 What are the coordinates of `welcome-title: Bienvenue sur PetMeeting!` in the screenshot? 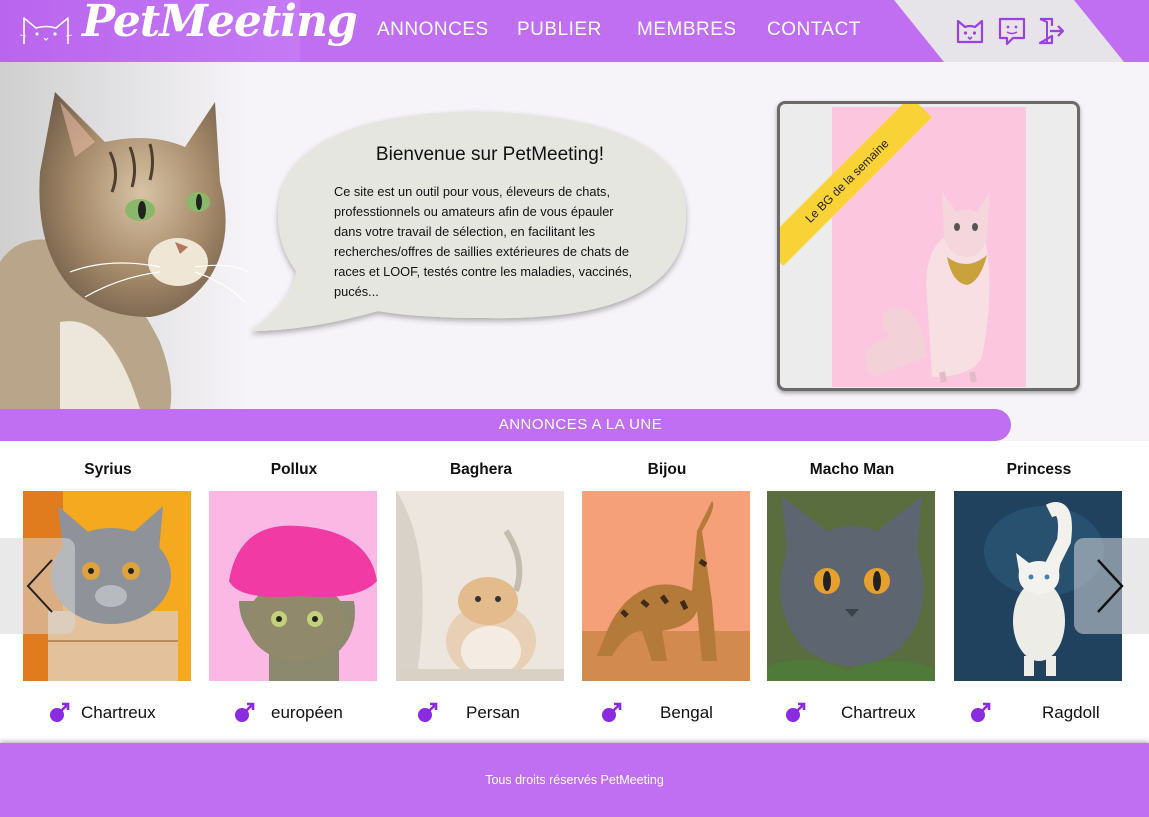 It's located at (490, 154).